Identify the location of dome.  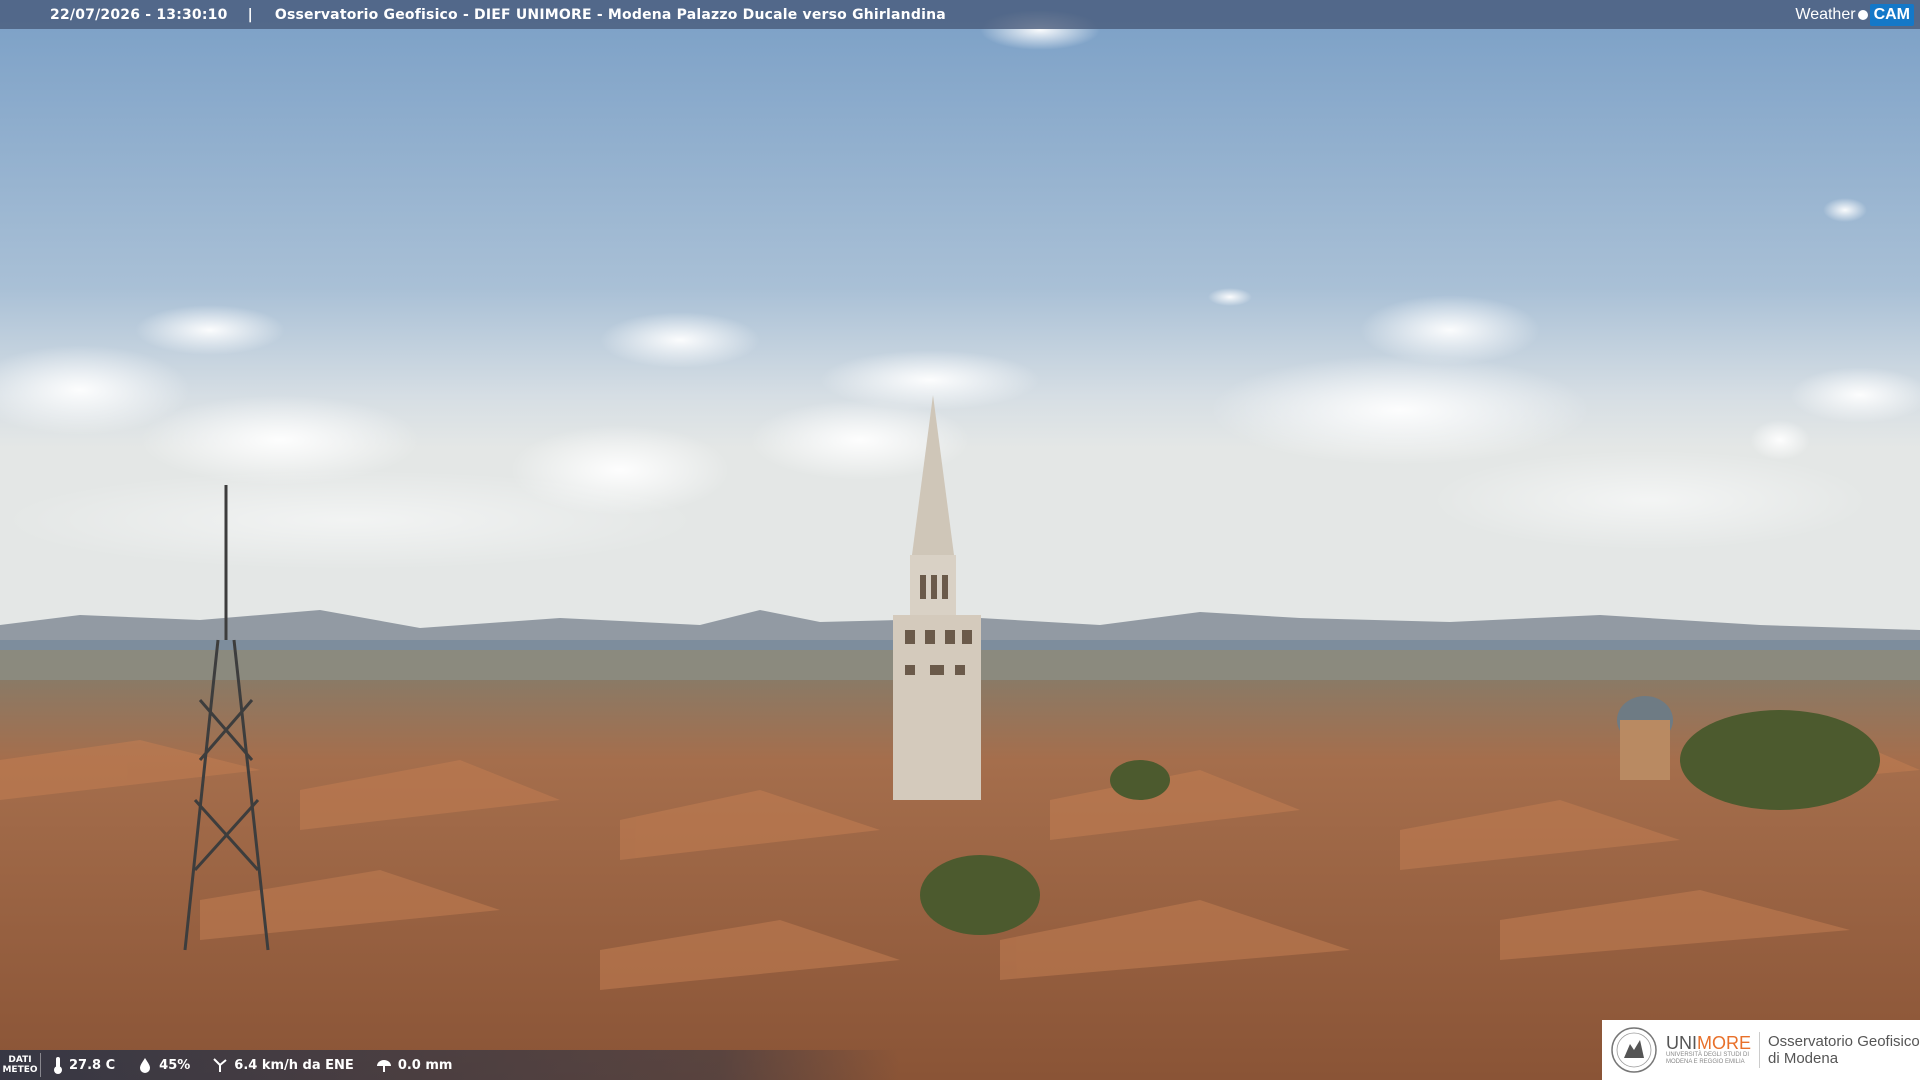
(1645, 738).